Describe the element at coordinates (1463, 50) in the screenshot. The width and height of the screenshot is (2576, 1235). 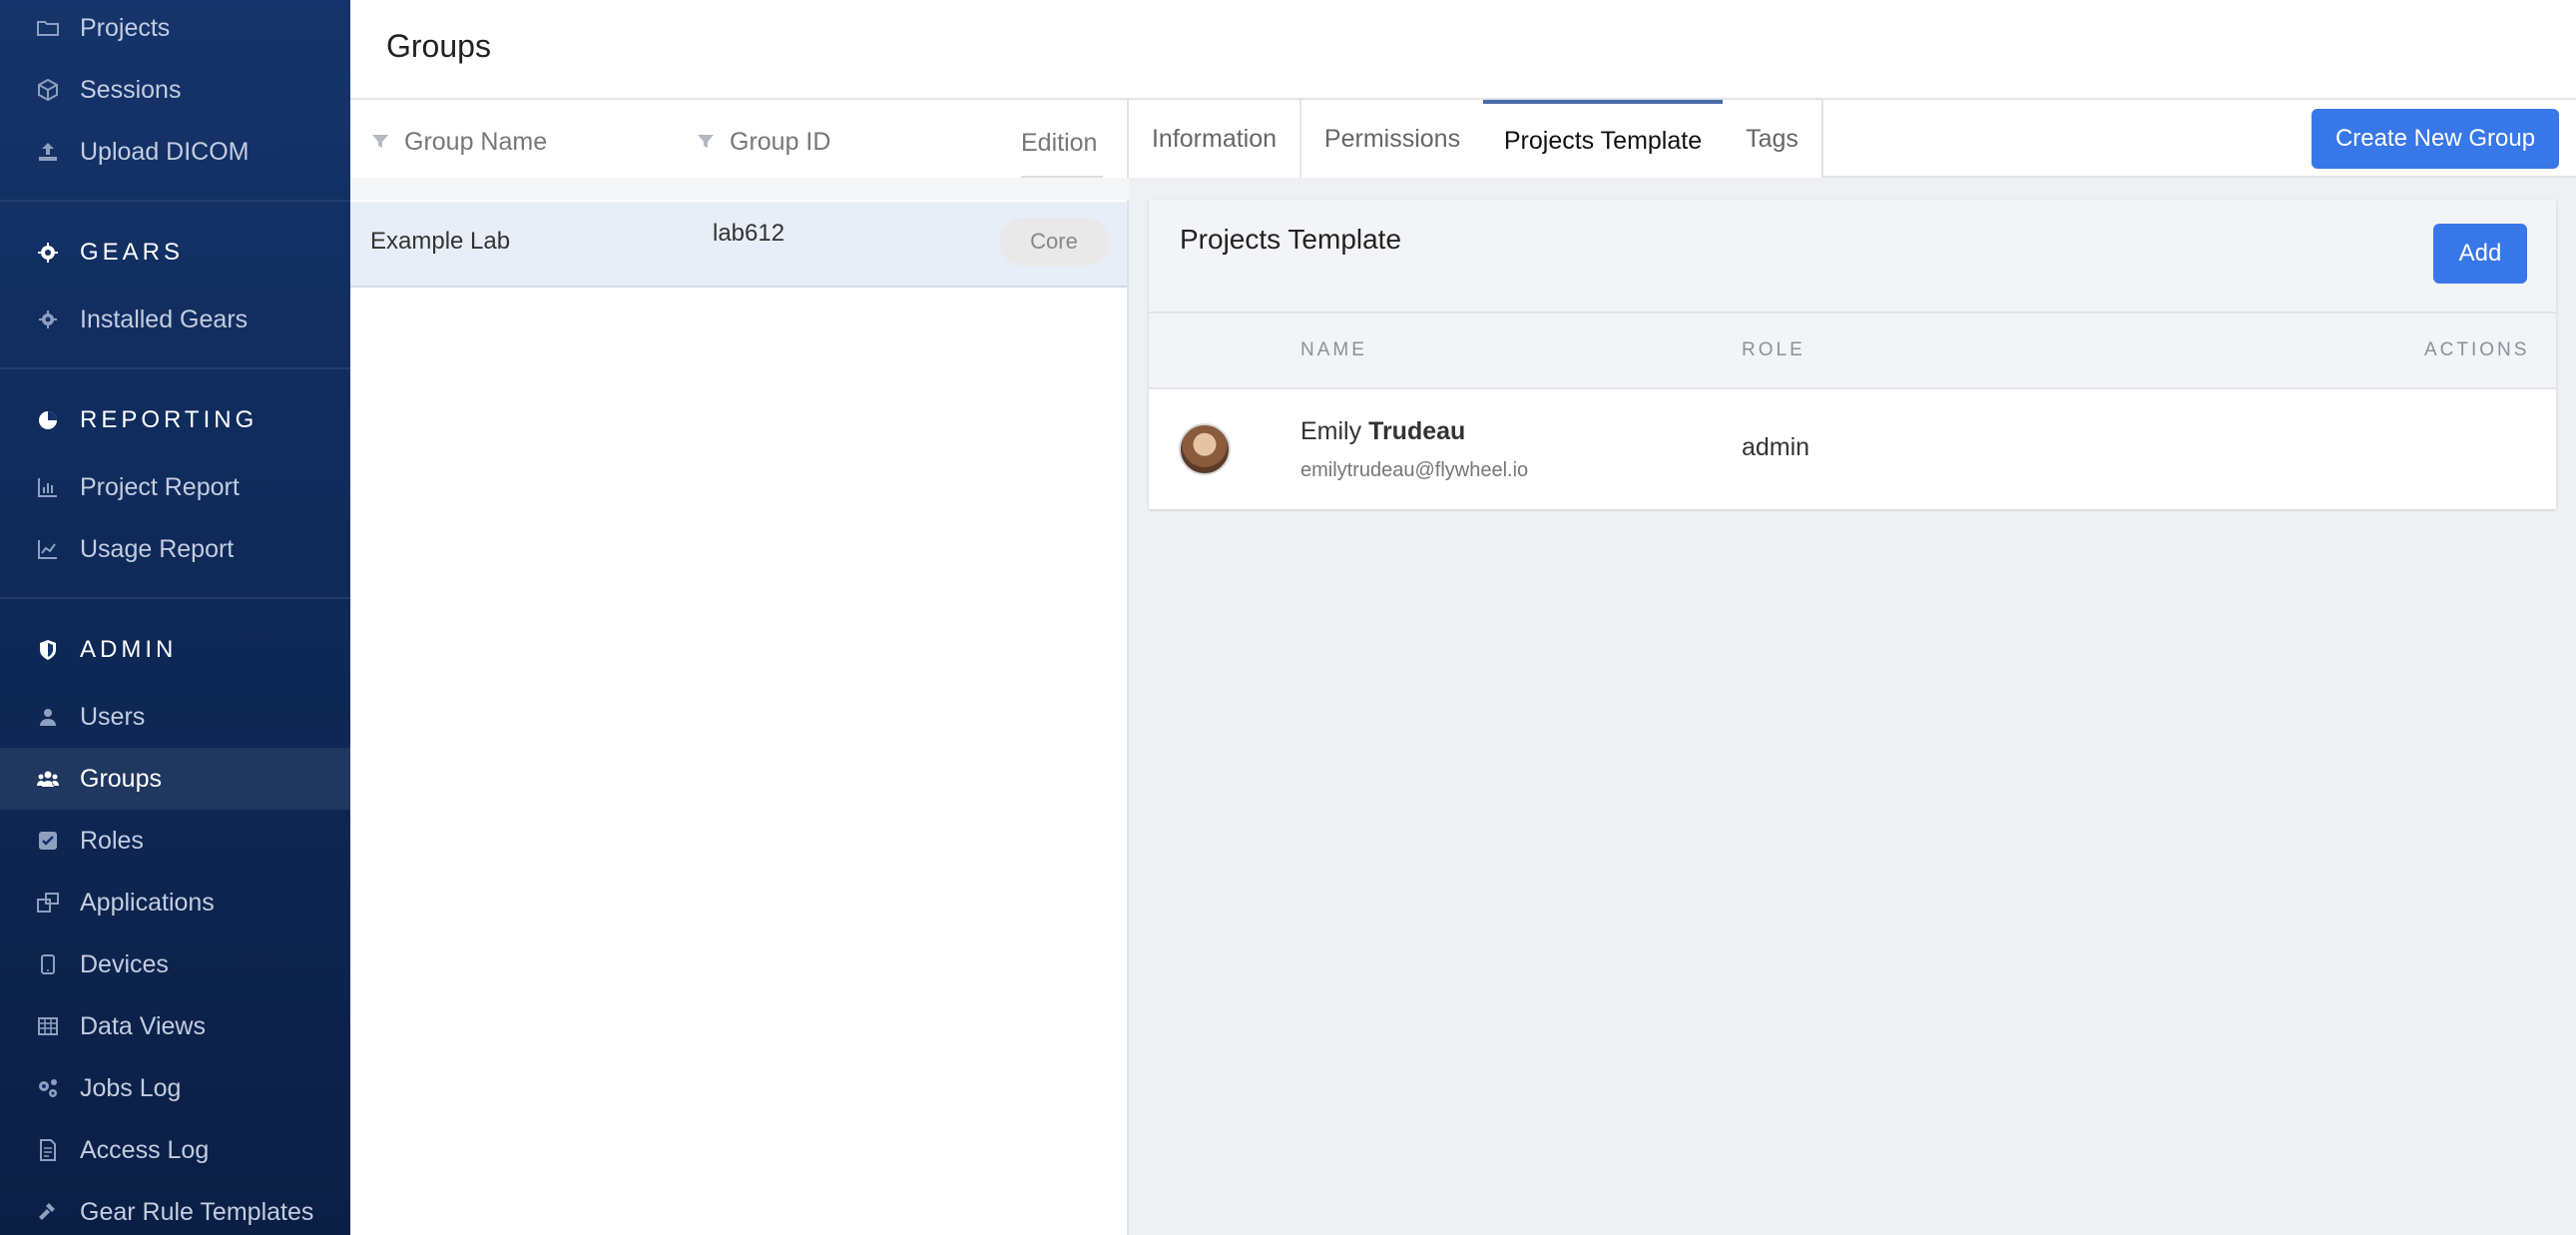
I see `page-header: Groups` at that location.